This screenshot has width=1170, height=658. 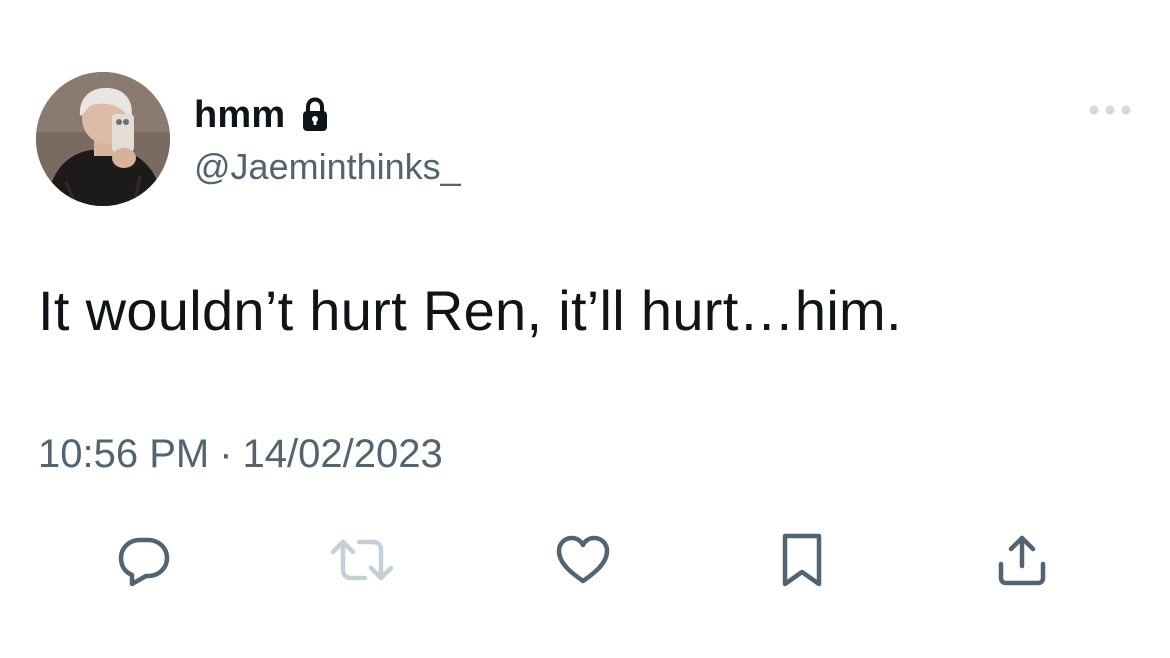 I want to click on action-bar, so click(x=585, y=560).